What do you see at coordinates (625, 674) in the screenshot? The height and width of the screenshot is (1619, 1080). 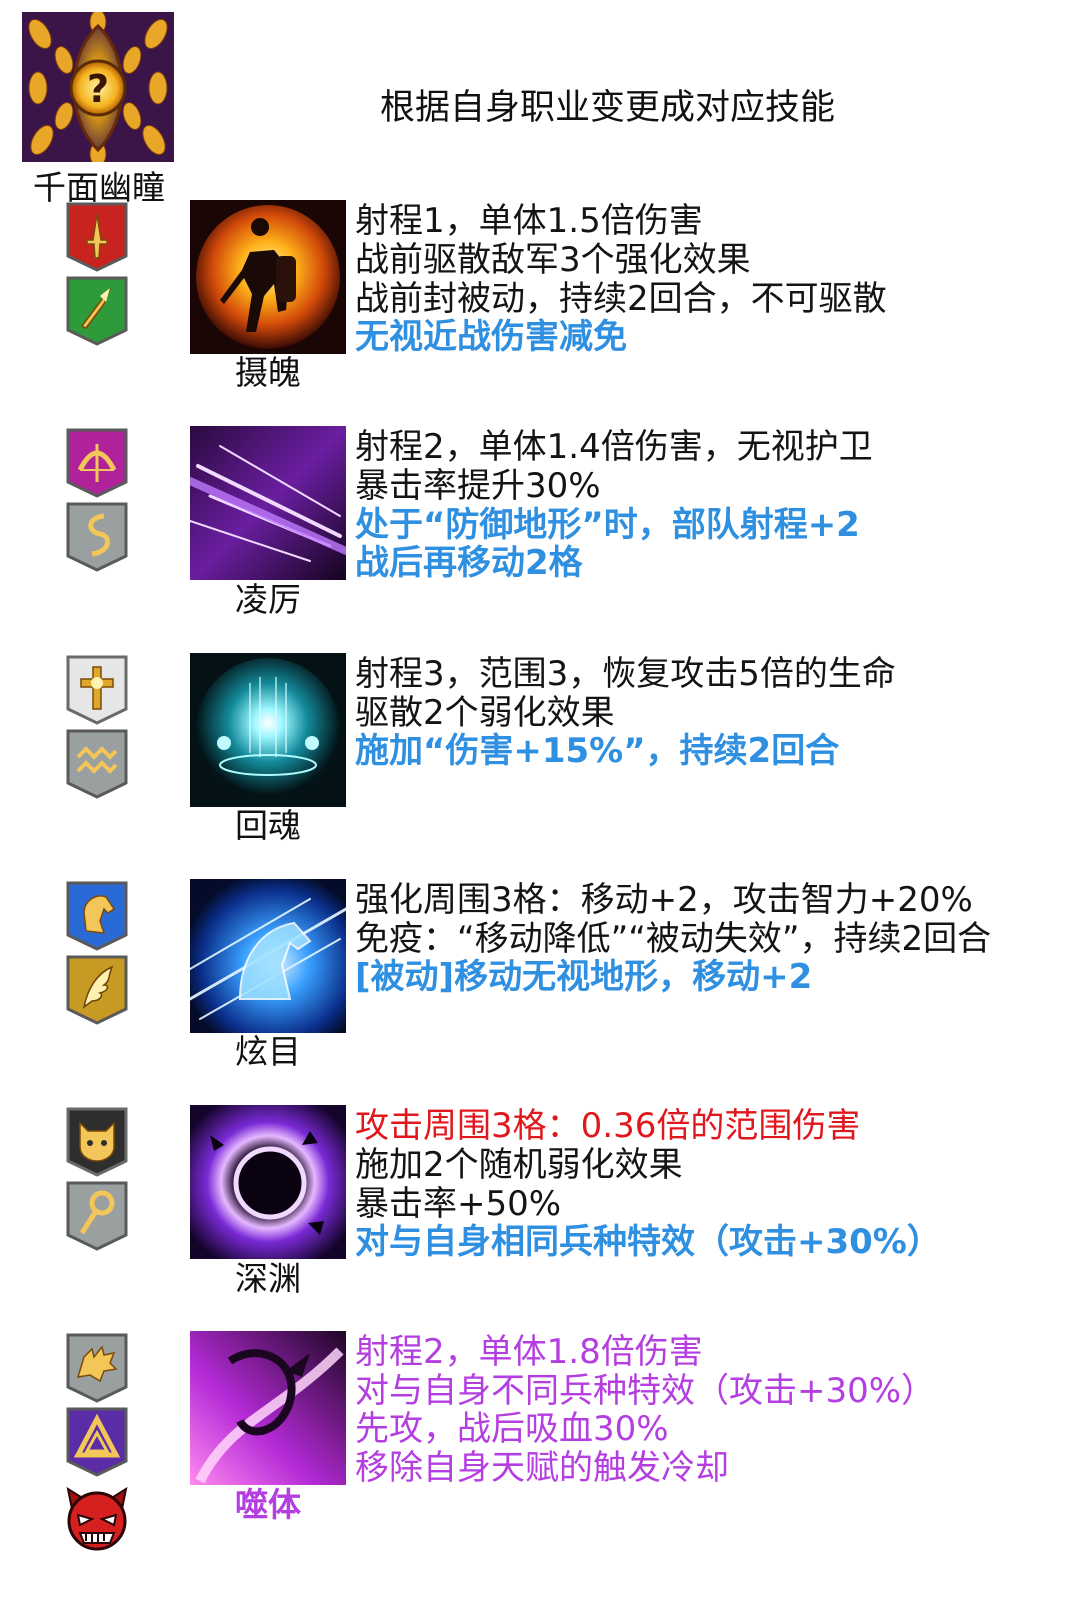 I see `skill-3-line-1: 射程3，范围3，恢复攻击5倍的生命` at bounding box center [625, 674].